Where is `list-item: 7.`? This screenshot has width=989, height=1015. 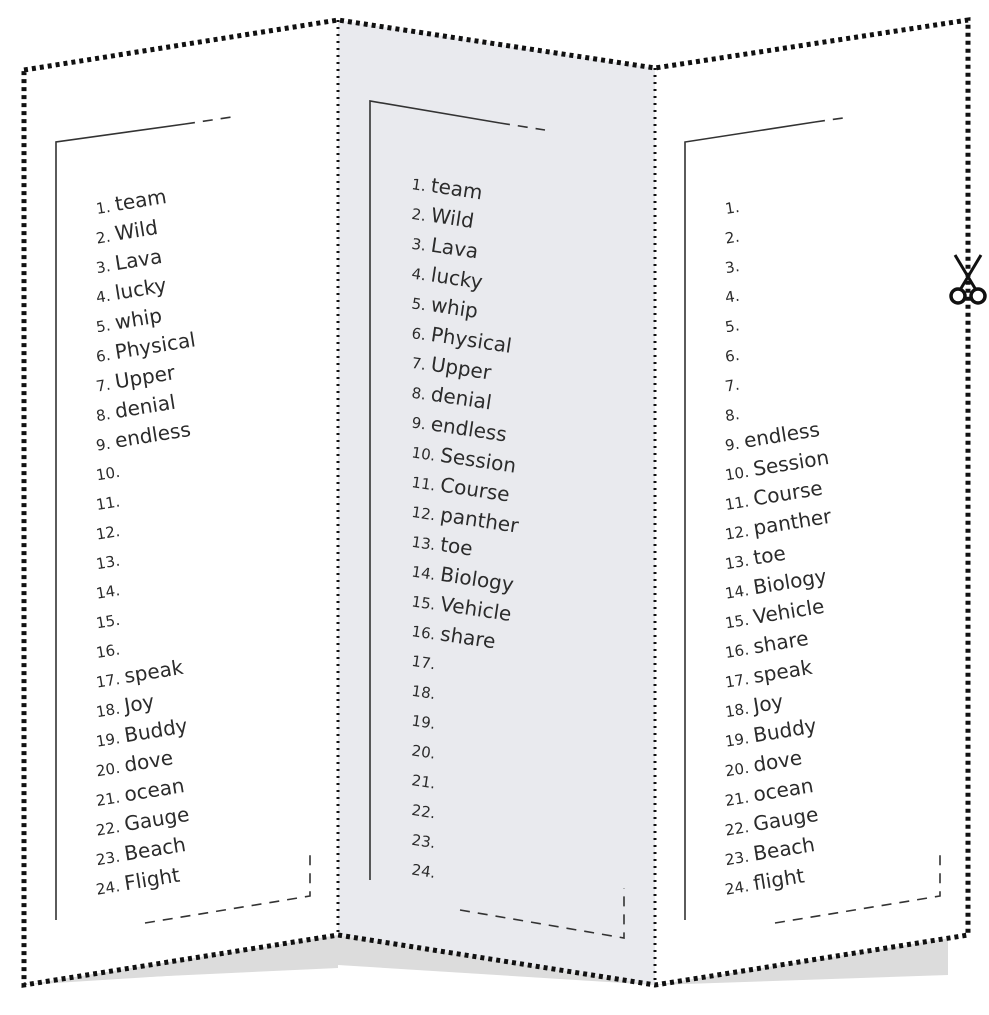 list-item: 7. is located at coordinates (732, 386).